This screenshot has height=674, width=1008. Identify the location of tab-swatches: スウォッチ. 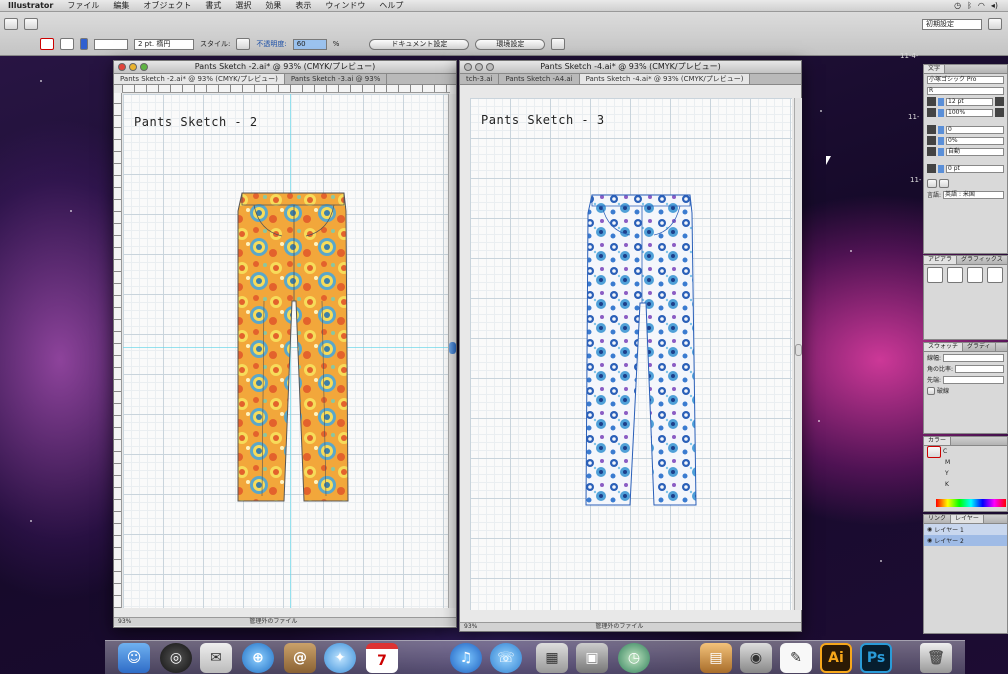
(944, 347).